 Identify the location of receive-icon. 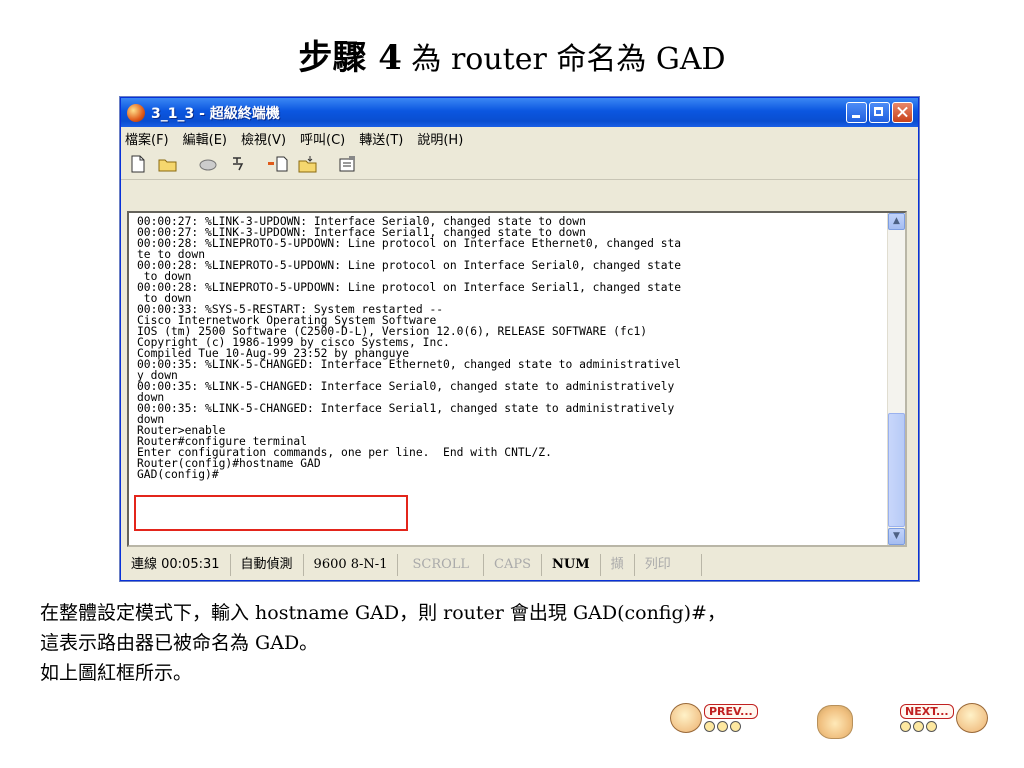
(308, 164).